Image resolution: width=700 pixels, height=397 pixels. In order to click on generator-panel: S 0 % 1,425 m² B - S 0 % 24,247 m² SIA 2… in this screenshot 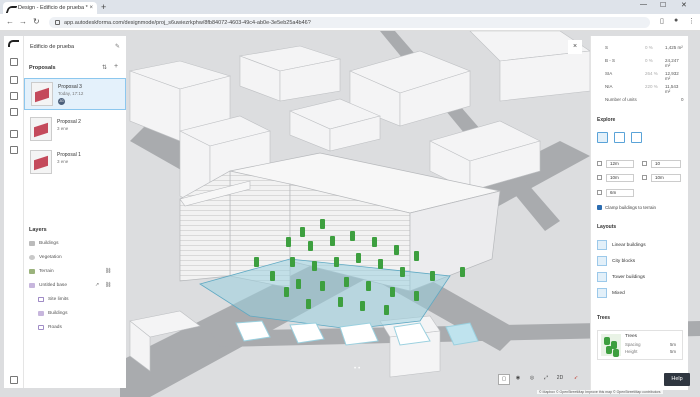, I will do `click(639, 213)`.